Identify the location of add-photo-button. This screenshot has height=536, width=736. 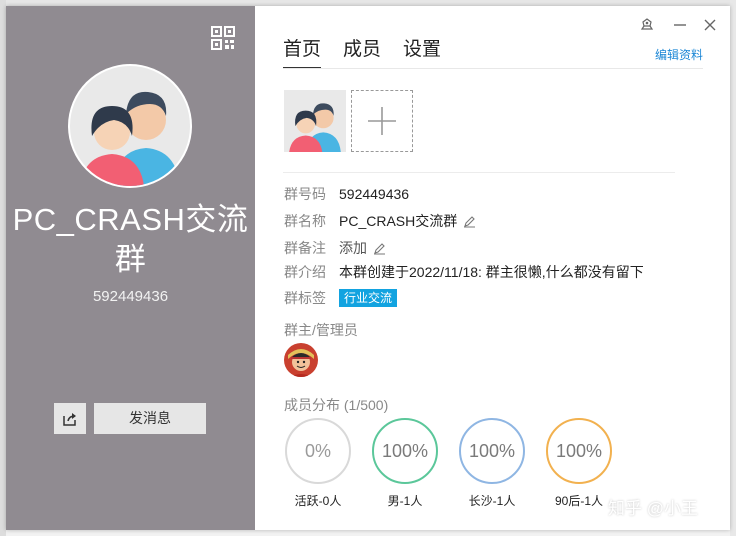
(382, 121).